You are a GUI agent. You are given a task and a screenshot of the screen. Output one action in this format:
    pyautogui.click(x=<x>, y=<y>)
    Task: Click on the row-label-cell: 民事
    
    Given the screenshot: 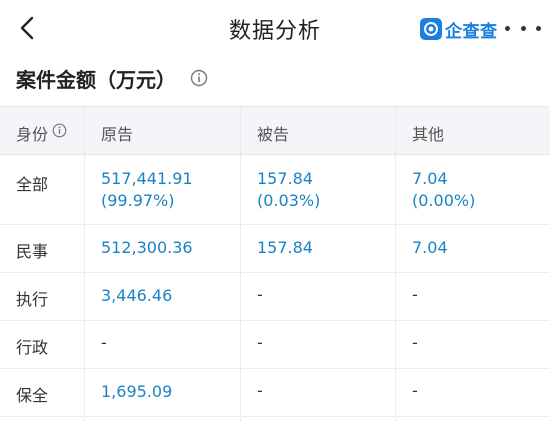 What is the action you would take?
    pyautogui.click(x=42, y=248)
    